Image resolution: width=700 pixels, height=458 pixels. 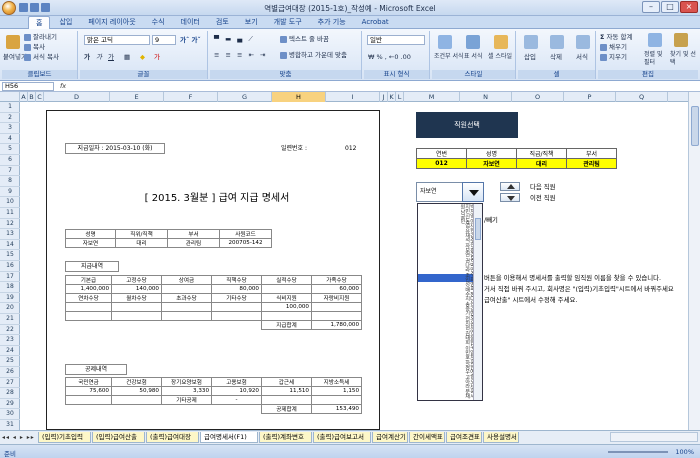 I want to click on ribbon-tab: Acrobat, so click(x=375, y=22).